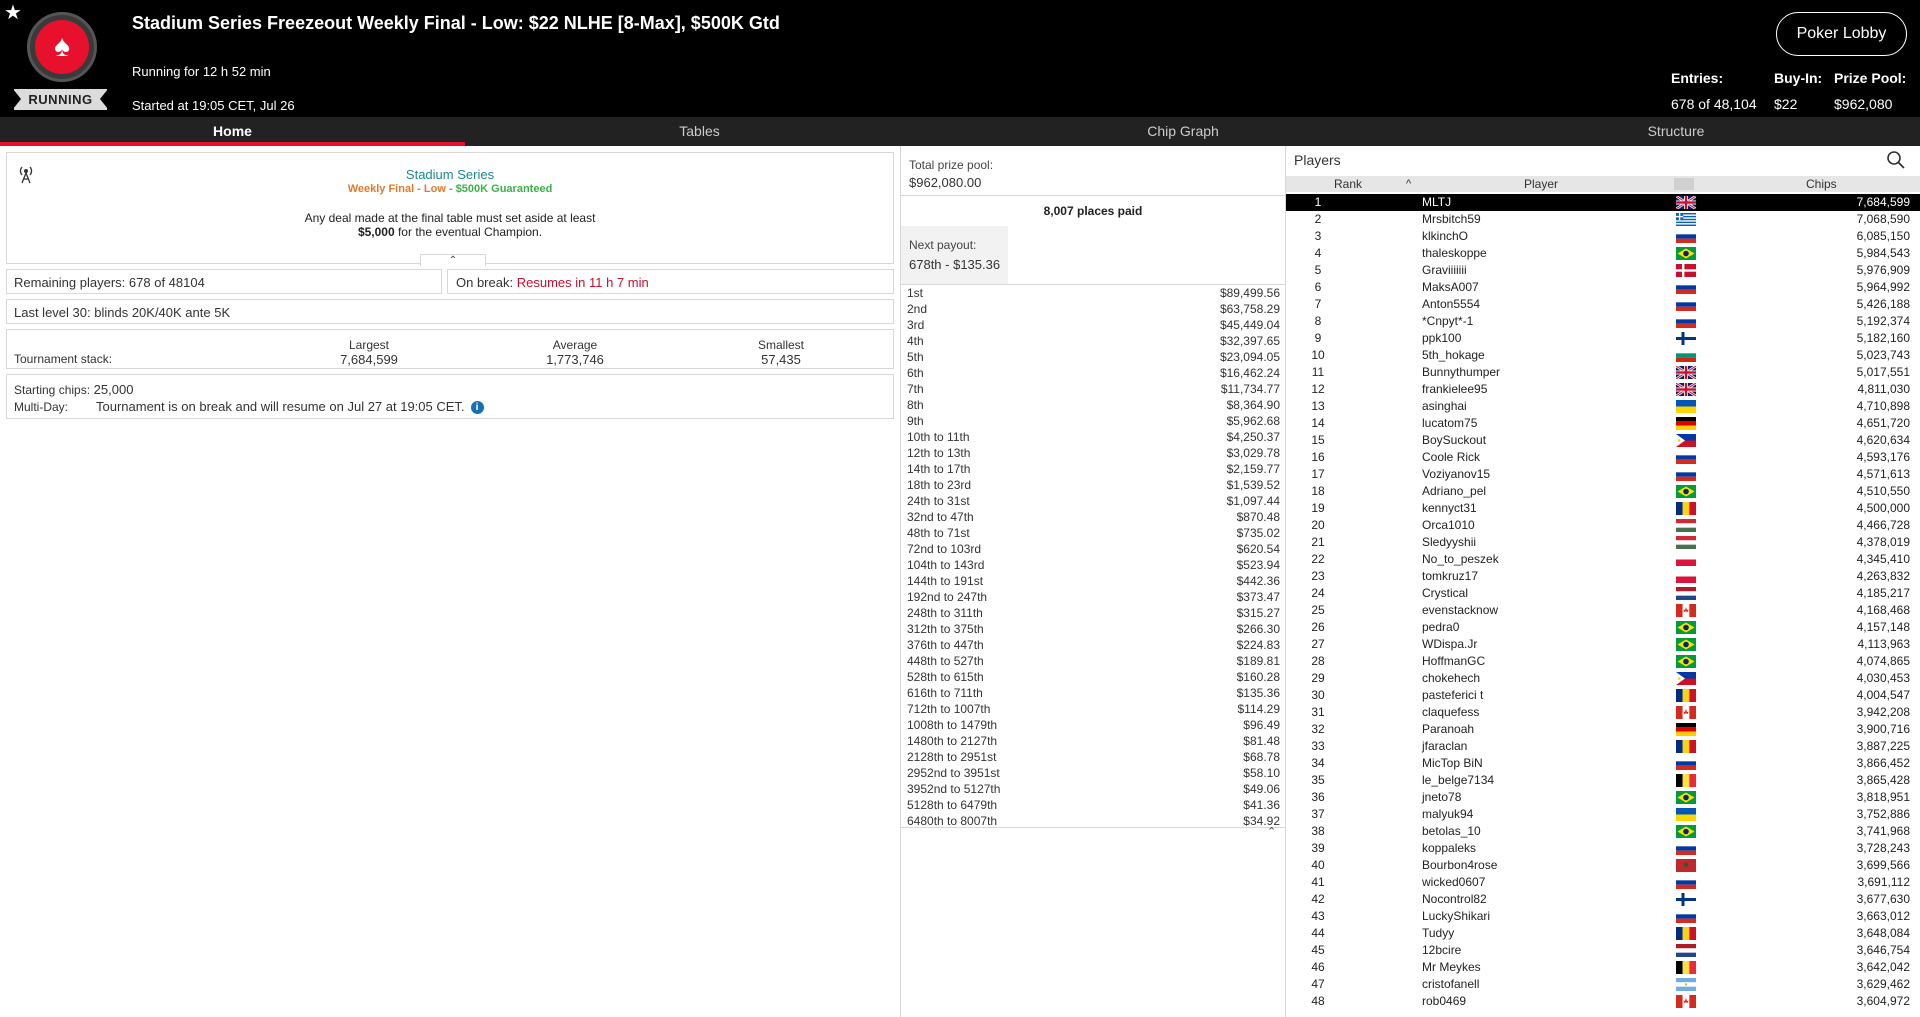 This screenshot has height=1017, width=1920. I want to click on search-icon, so click(1896, 160).